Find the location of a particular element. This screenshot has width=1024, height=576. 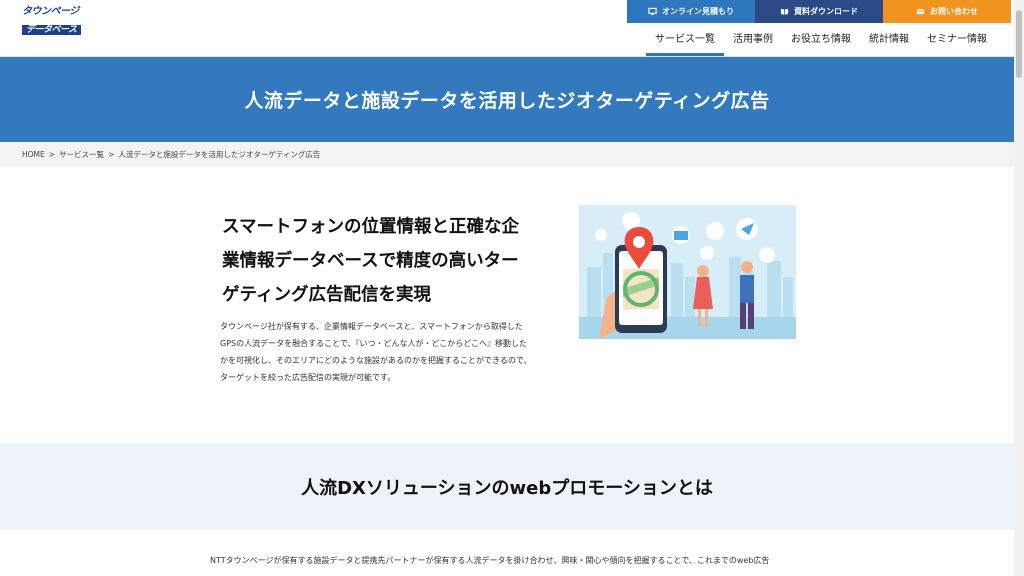

book-icon is located at coordinates (784, 11).